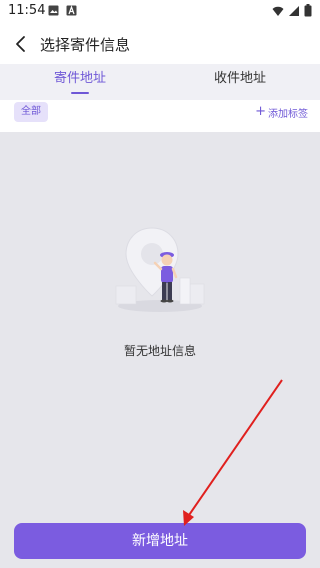 The image size is (320, 568). What do you see at coordinates (85, 45) in the screenshot?
I see `page-title: 选择寄件信息` at bounding box center [85, 45].